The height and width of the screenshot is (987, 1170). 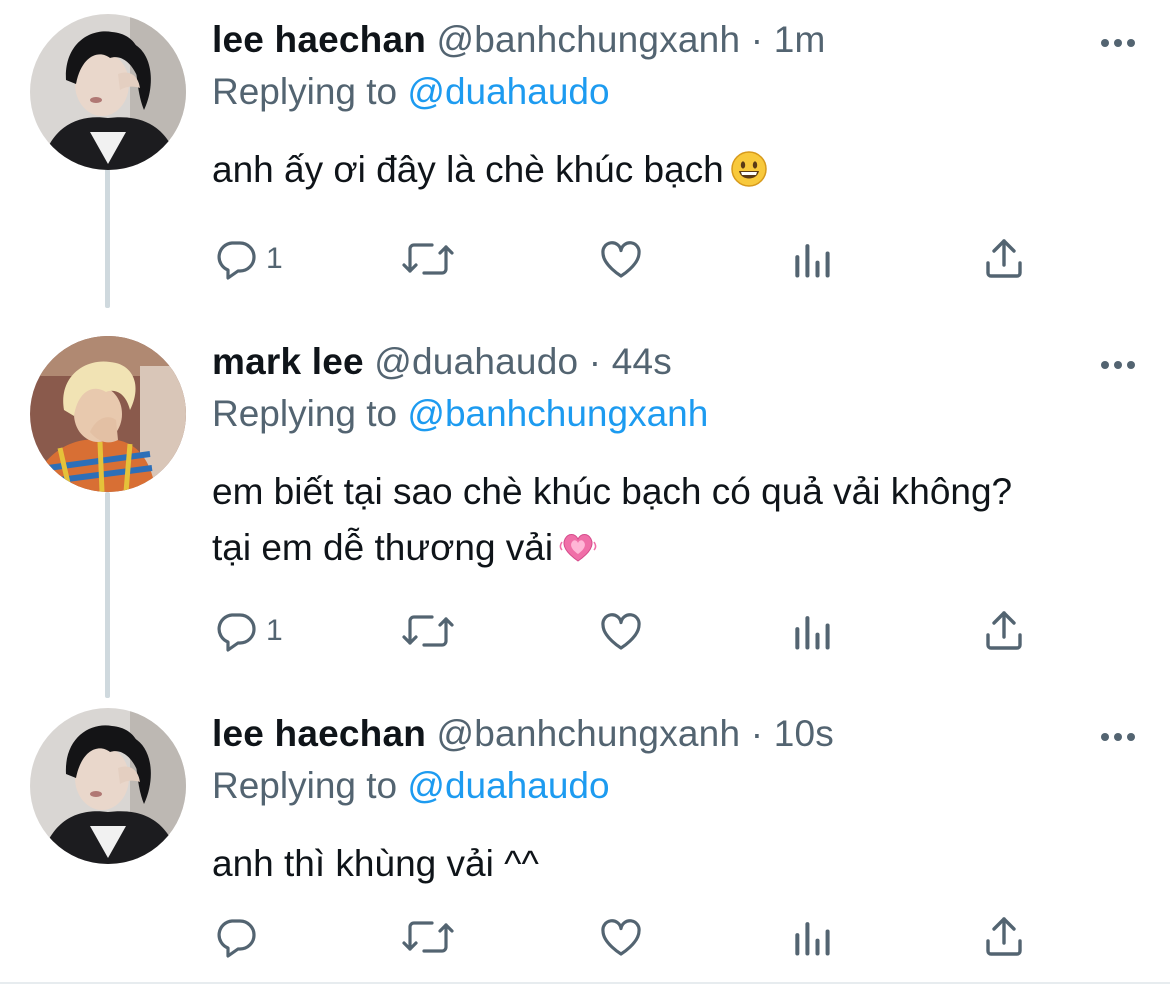 What do you see at coordinates (671, 864) in the screenshot?
I see `tweet-text: anh thì khùng vải ^^` at bounding box center [671, 864].